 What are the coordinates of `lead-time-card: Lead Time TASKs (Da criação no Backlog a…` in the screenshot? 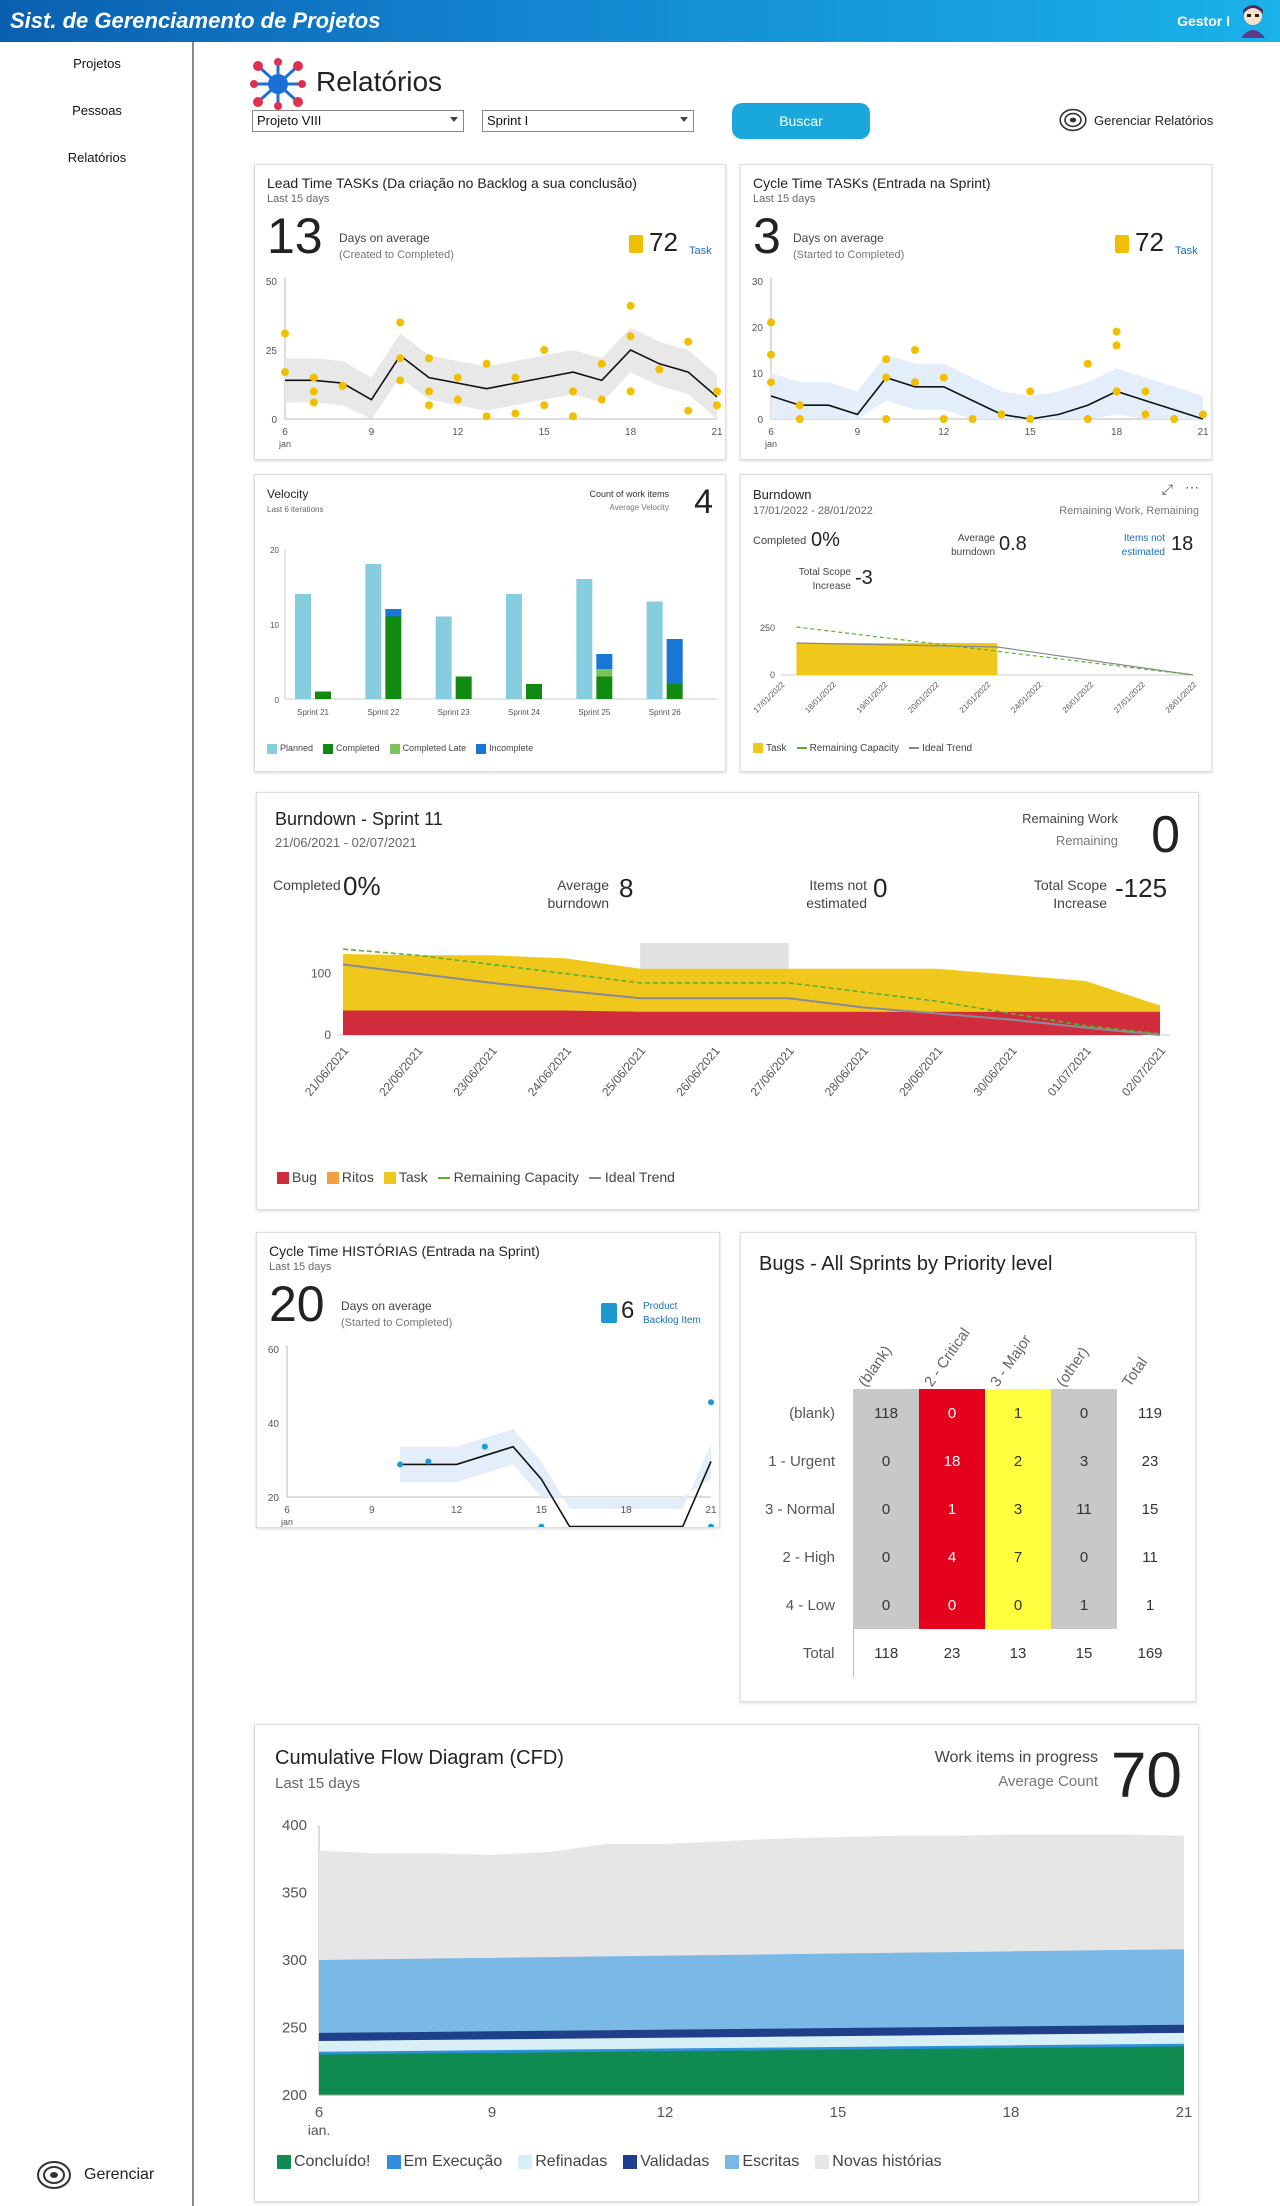 It's located at (490, 312).